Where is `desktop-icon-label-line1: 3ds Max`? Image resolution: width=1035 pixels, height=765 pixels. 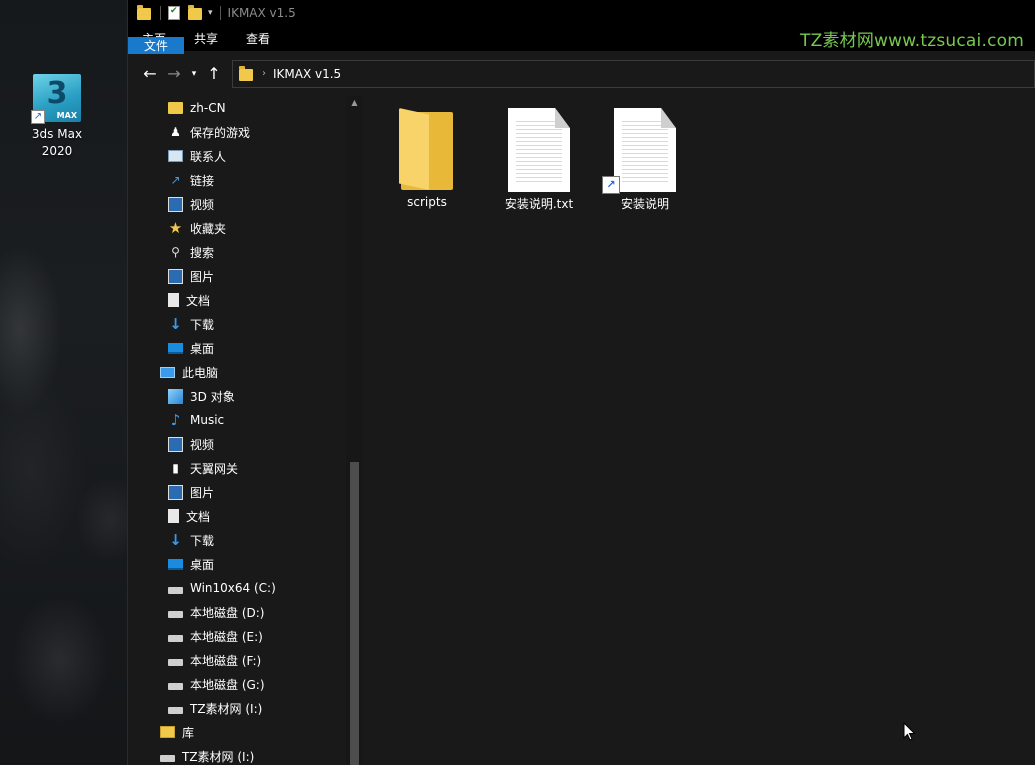 desktop-icon-label-line1: 3ds Max is located at coordinates (57, 134).